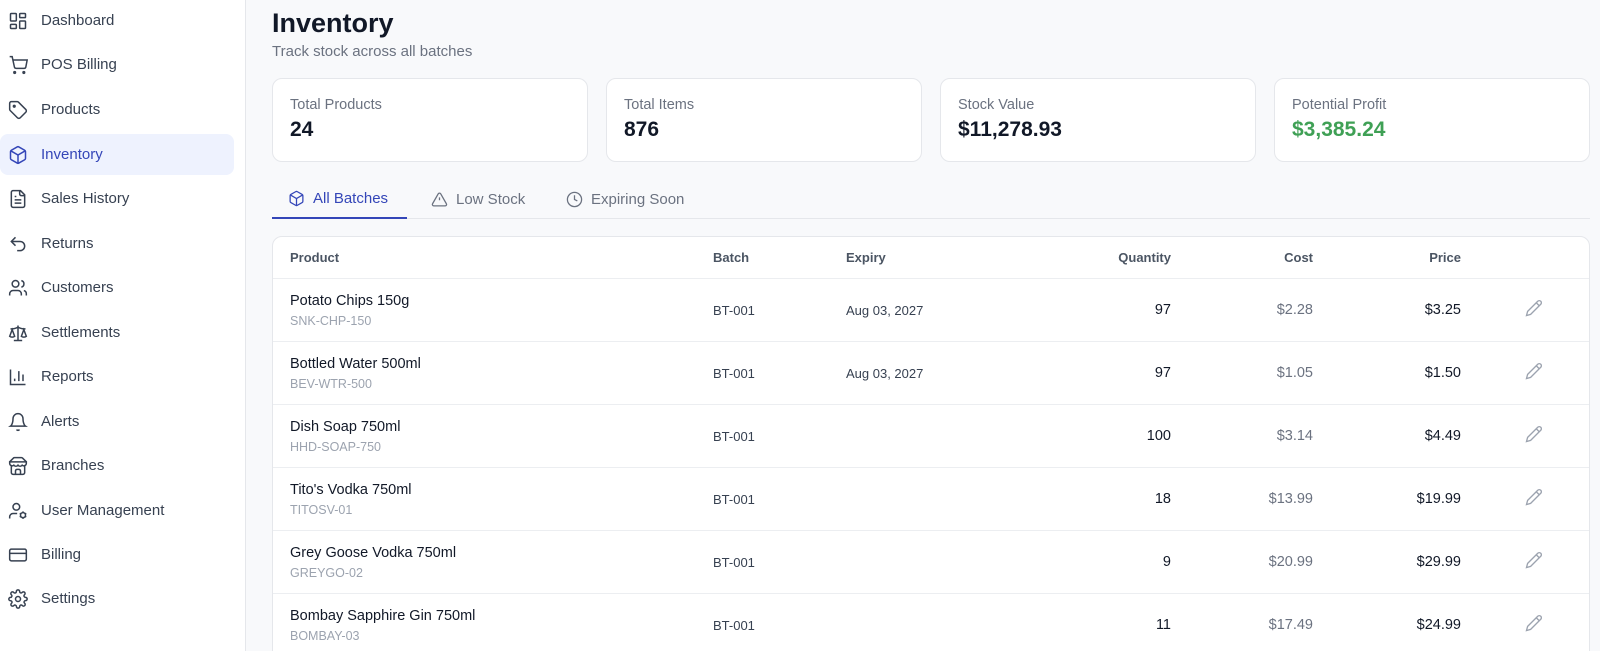 Image resolution: width=1600 pixels, height=651 pixels. Describe the element at coordinates (1392, 257) in the screenshot. I see `column-header-price: Price` at that location.